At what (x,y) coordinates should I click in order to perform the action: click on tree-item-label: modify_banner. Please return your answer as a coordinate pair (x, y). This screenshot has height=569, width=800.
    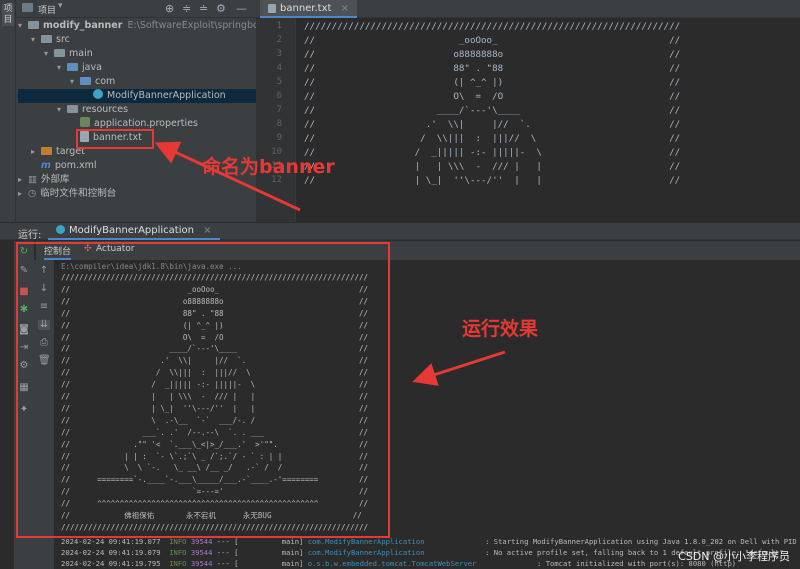
    Looking at the image, I should click on (83, 25).